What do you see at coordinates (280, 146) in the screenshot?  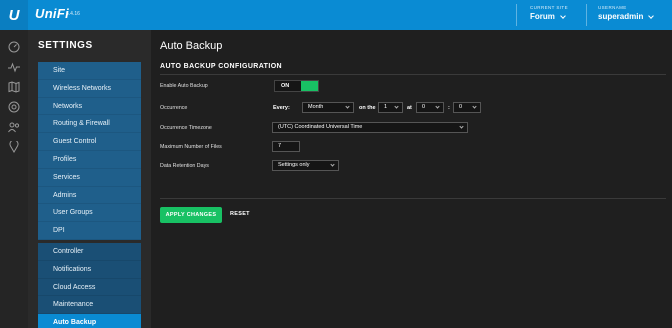 I see `max-files-value: 7` at bounding box center [280, 146].